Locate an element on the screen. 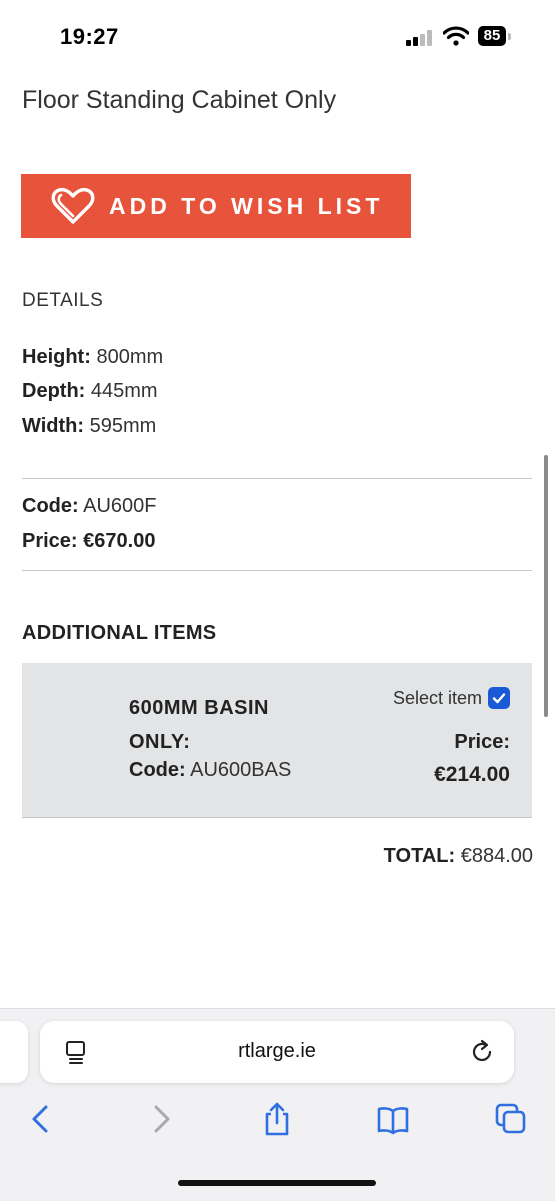  price-label: Price: is located at coordinates (50, 541).